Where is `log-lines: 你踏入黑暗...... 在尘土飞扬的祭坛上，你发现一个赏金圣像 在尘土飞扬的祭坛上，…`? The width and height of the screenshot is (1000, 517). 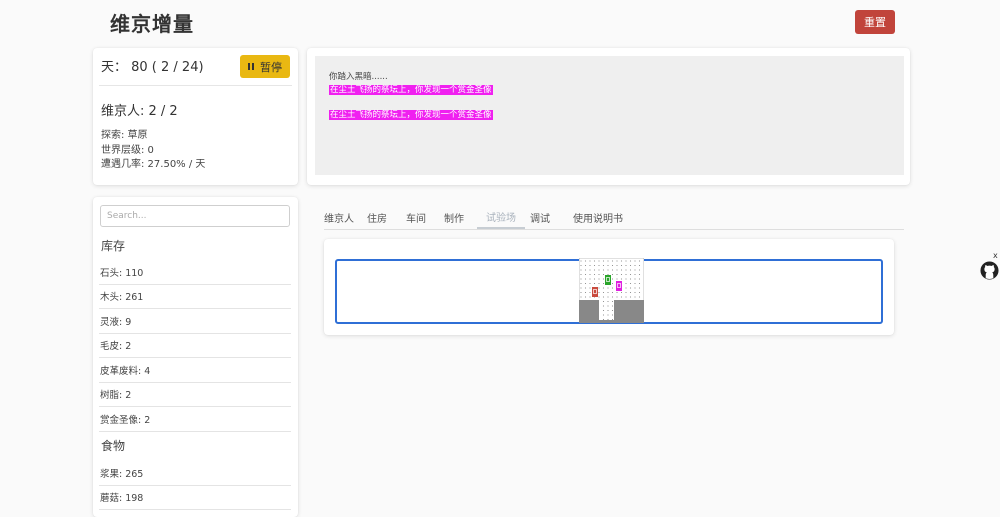 log-lines: 你踏入黑暗...... 在尘土飞扬的祭坛上，你发现一个赏金圣像 在尘土飞扬的祭坛上，… is located at coordinates (411, 96).